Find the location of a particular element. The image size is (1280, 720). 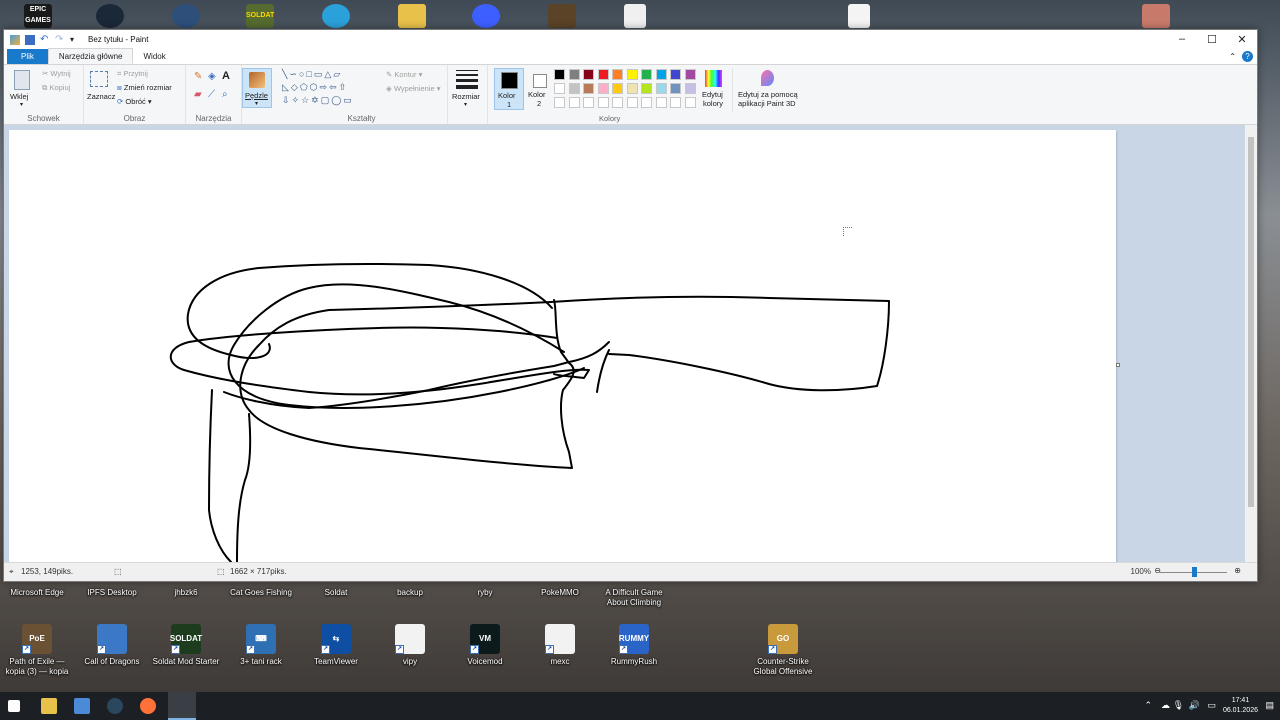

folder-icon is located at coordinates (412, 16).